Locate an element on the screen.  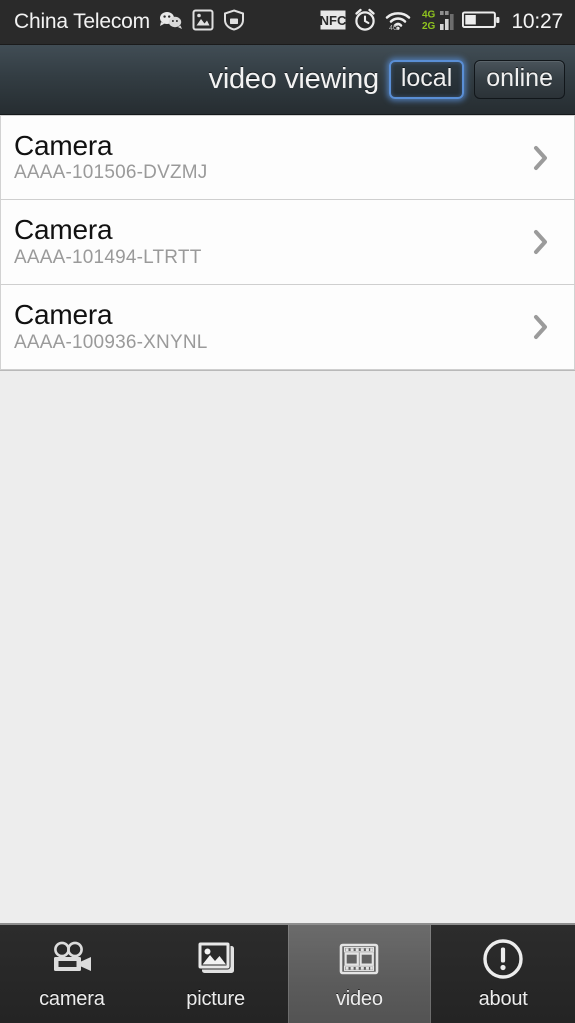
status-bar-left: China Telecom is located at coordinates (129, 22).